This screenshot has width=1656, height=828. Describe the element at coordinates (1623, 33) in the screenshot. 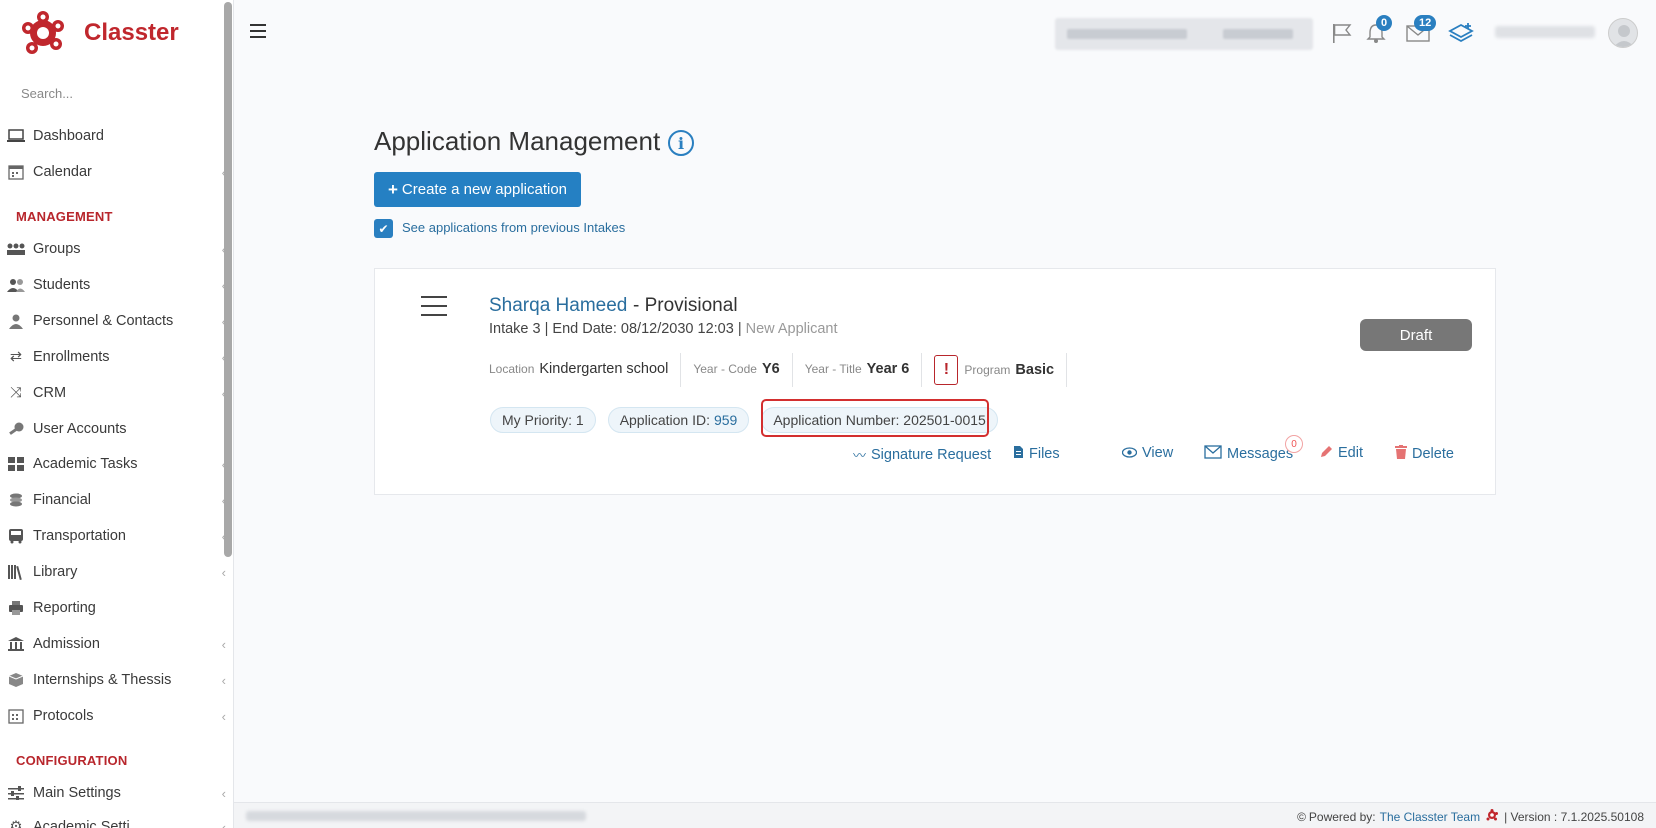

I see `user-avatar` at that location.